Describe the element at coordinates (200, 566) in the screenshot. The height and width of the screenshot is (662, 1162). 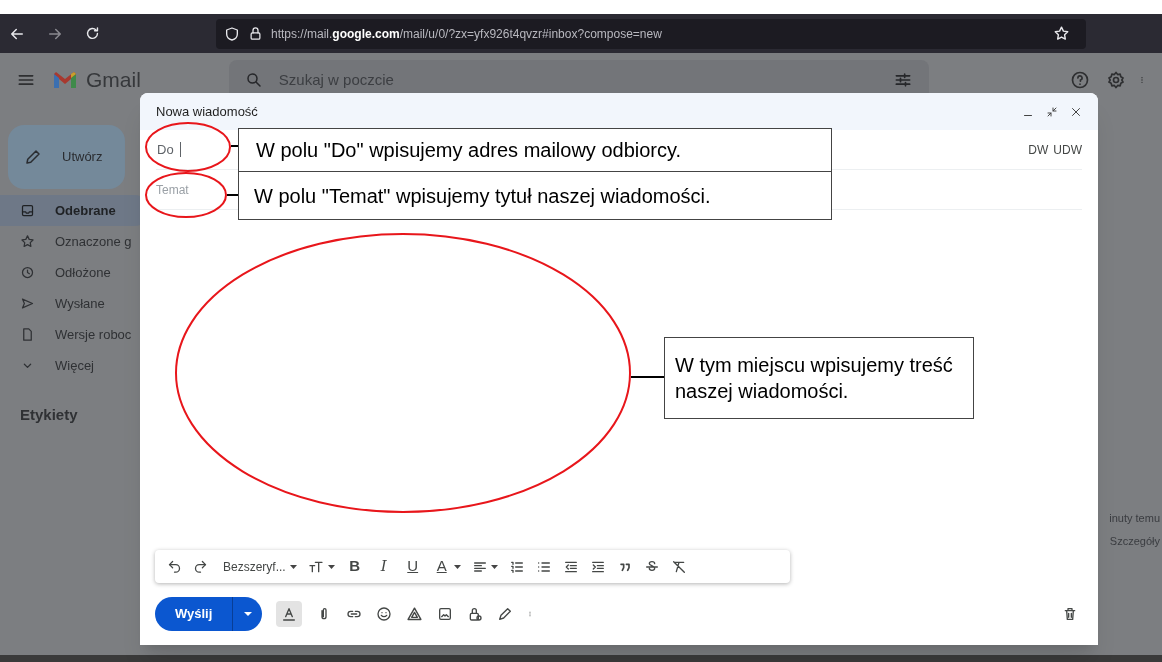
I see `redo-icon` at that location.